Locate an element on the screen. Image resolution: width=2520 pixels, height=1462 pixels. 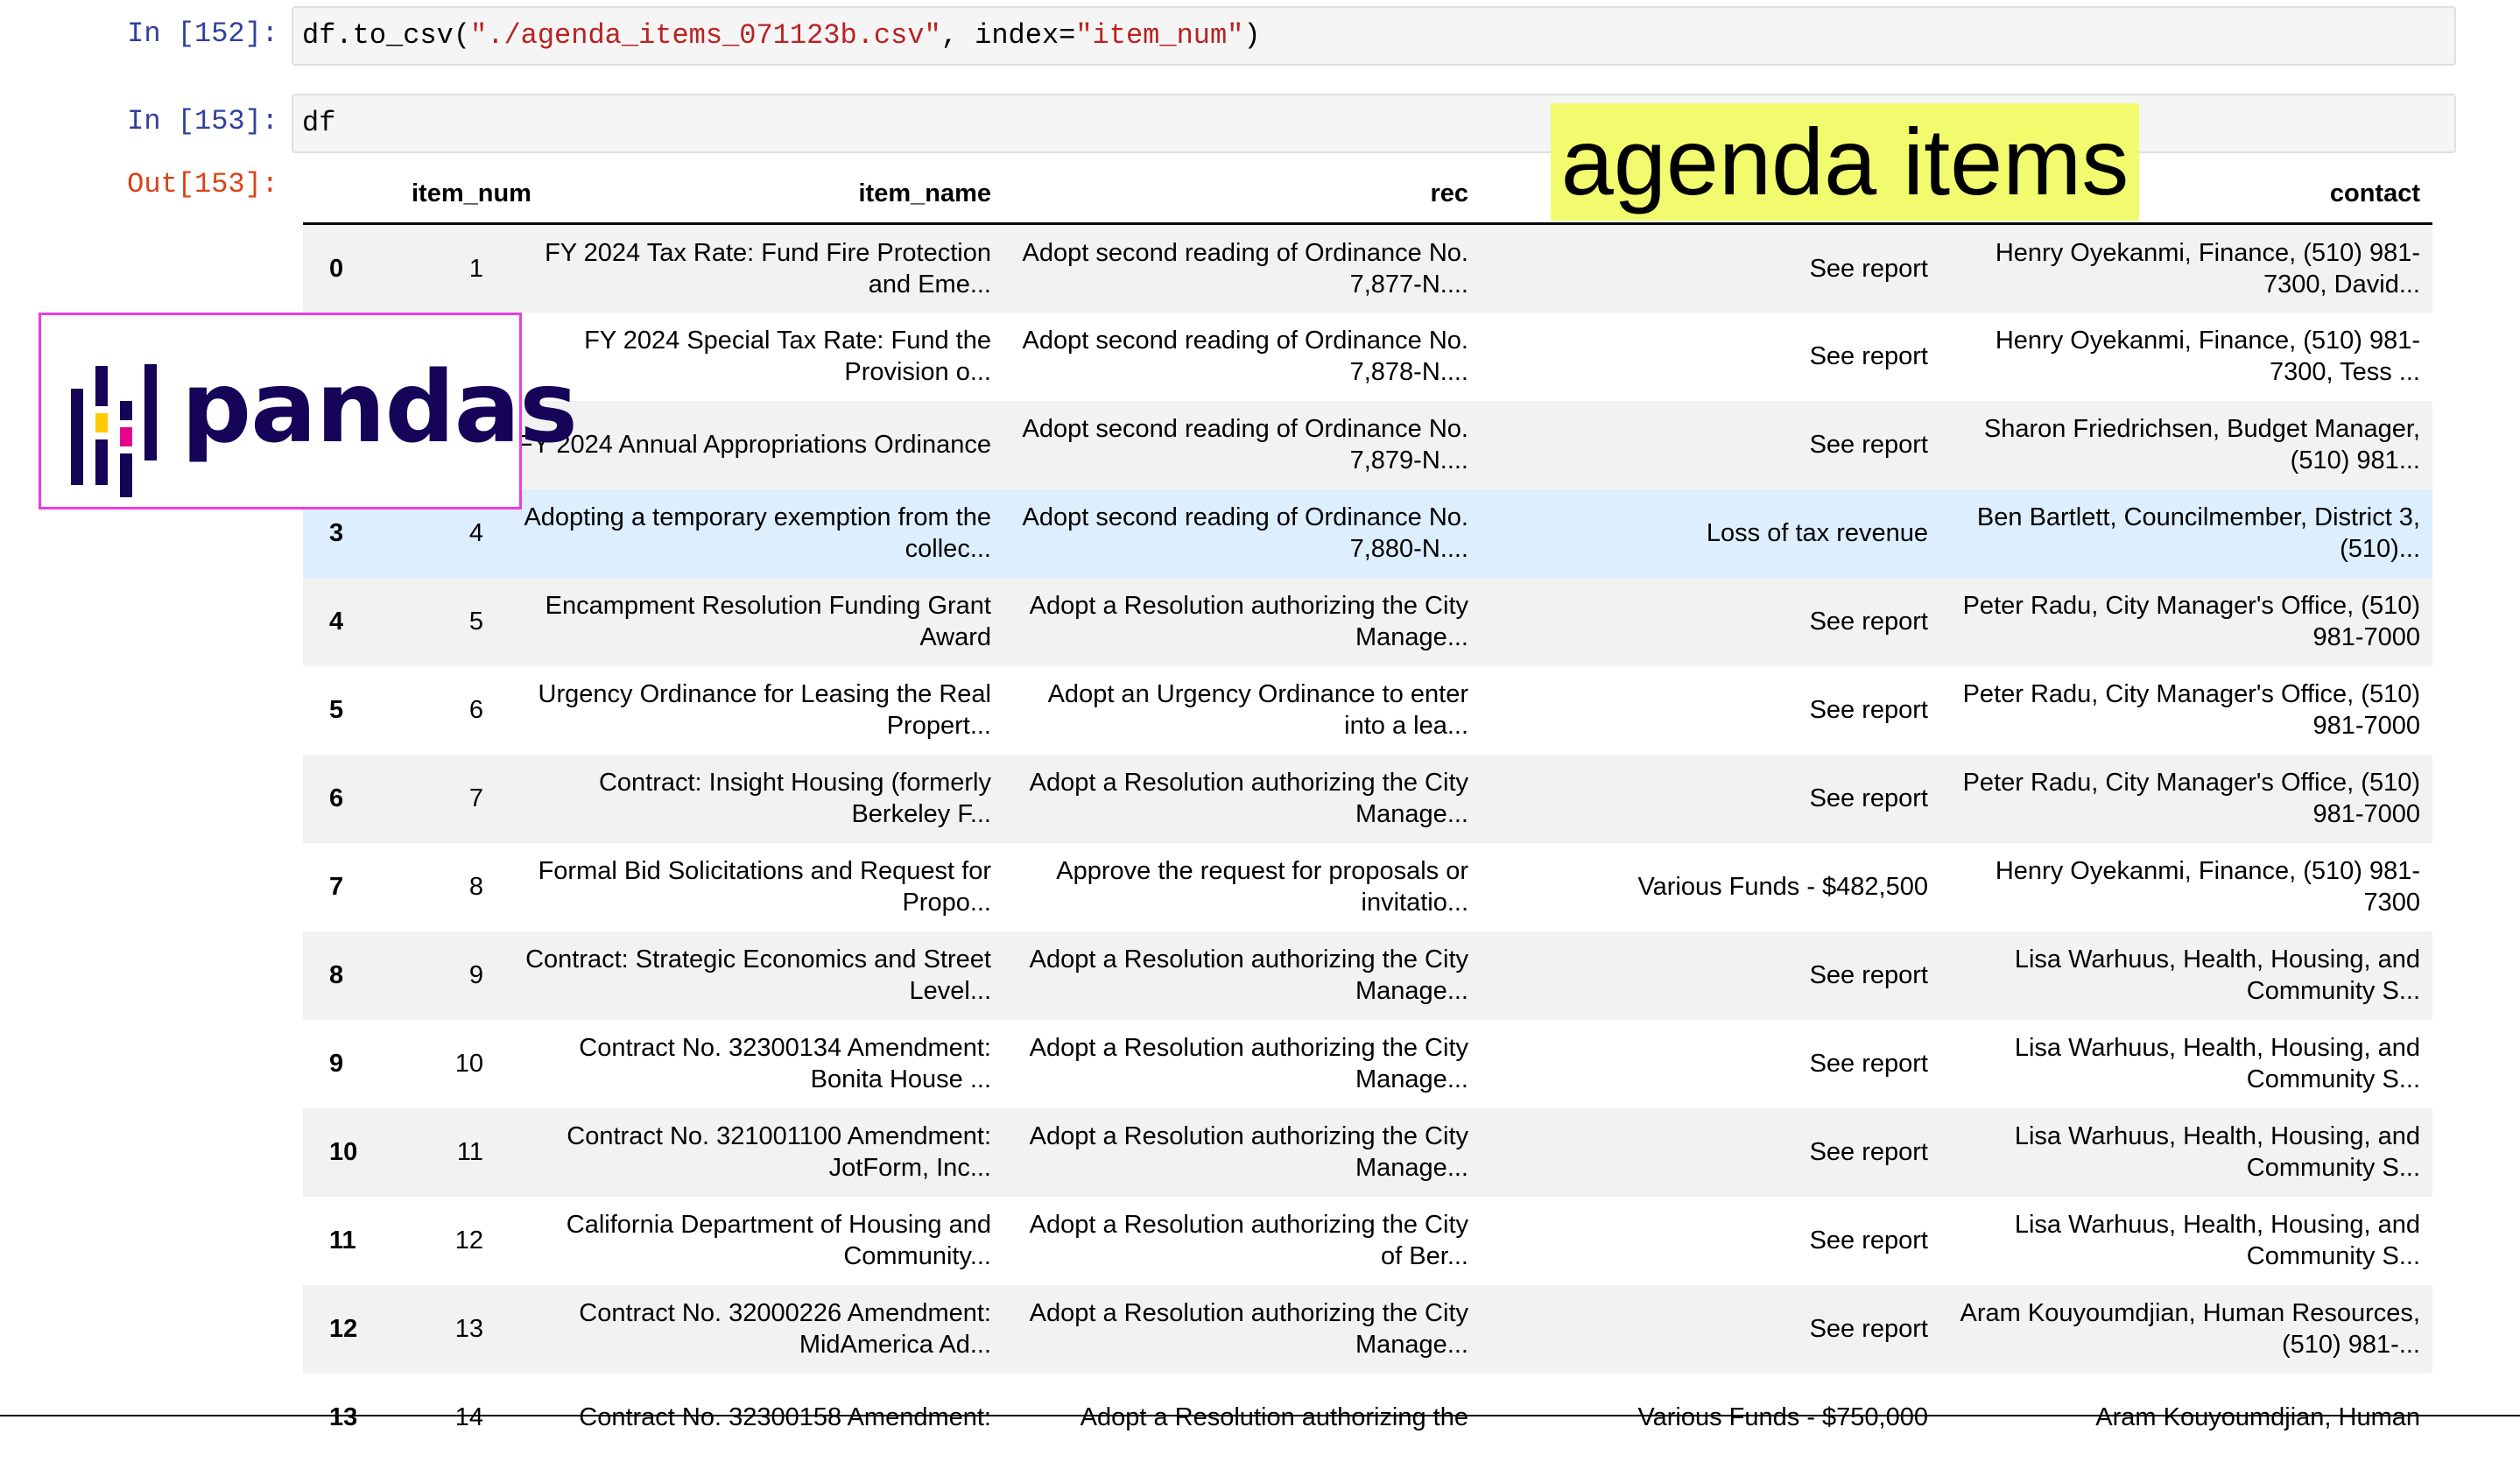
row-index: 8 is located at coordinates (336, 975).